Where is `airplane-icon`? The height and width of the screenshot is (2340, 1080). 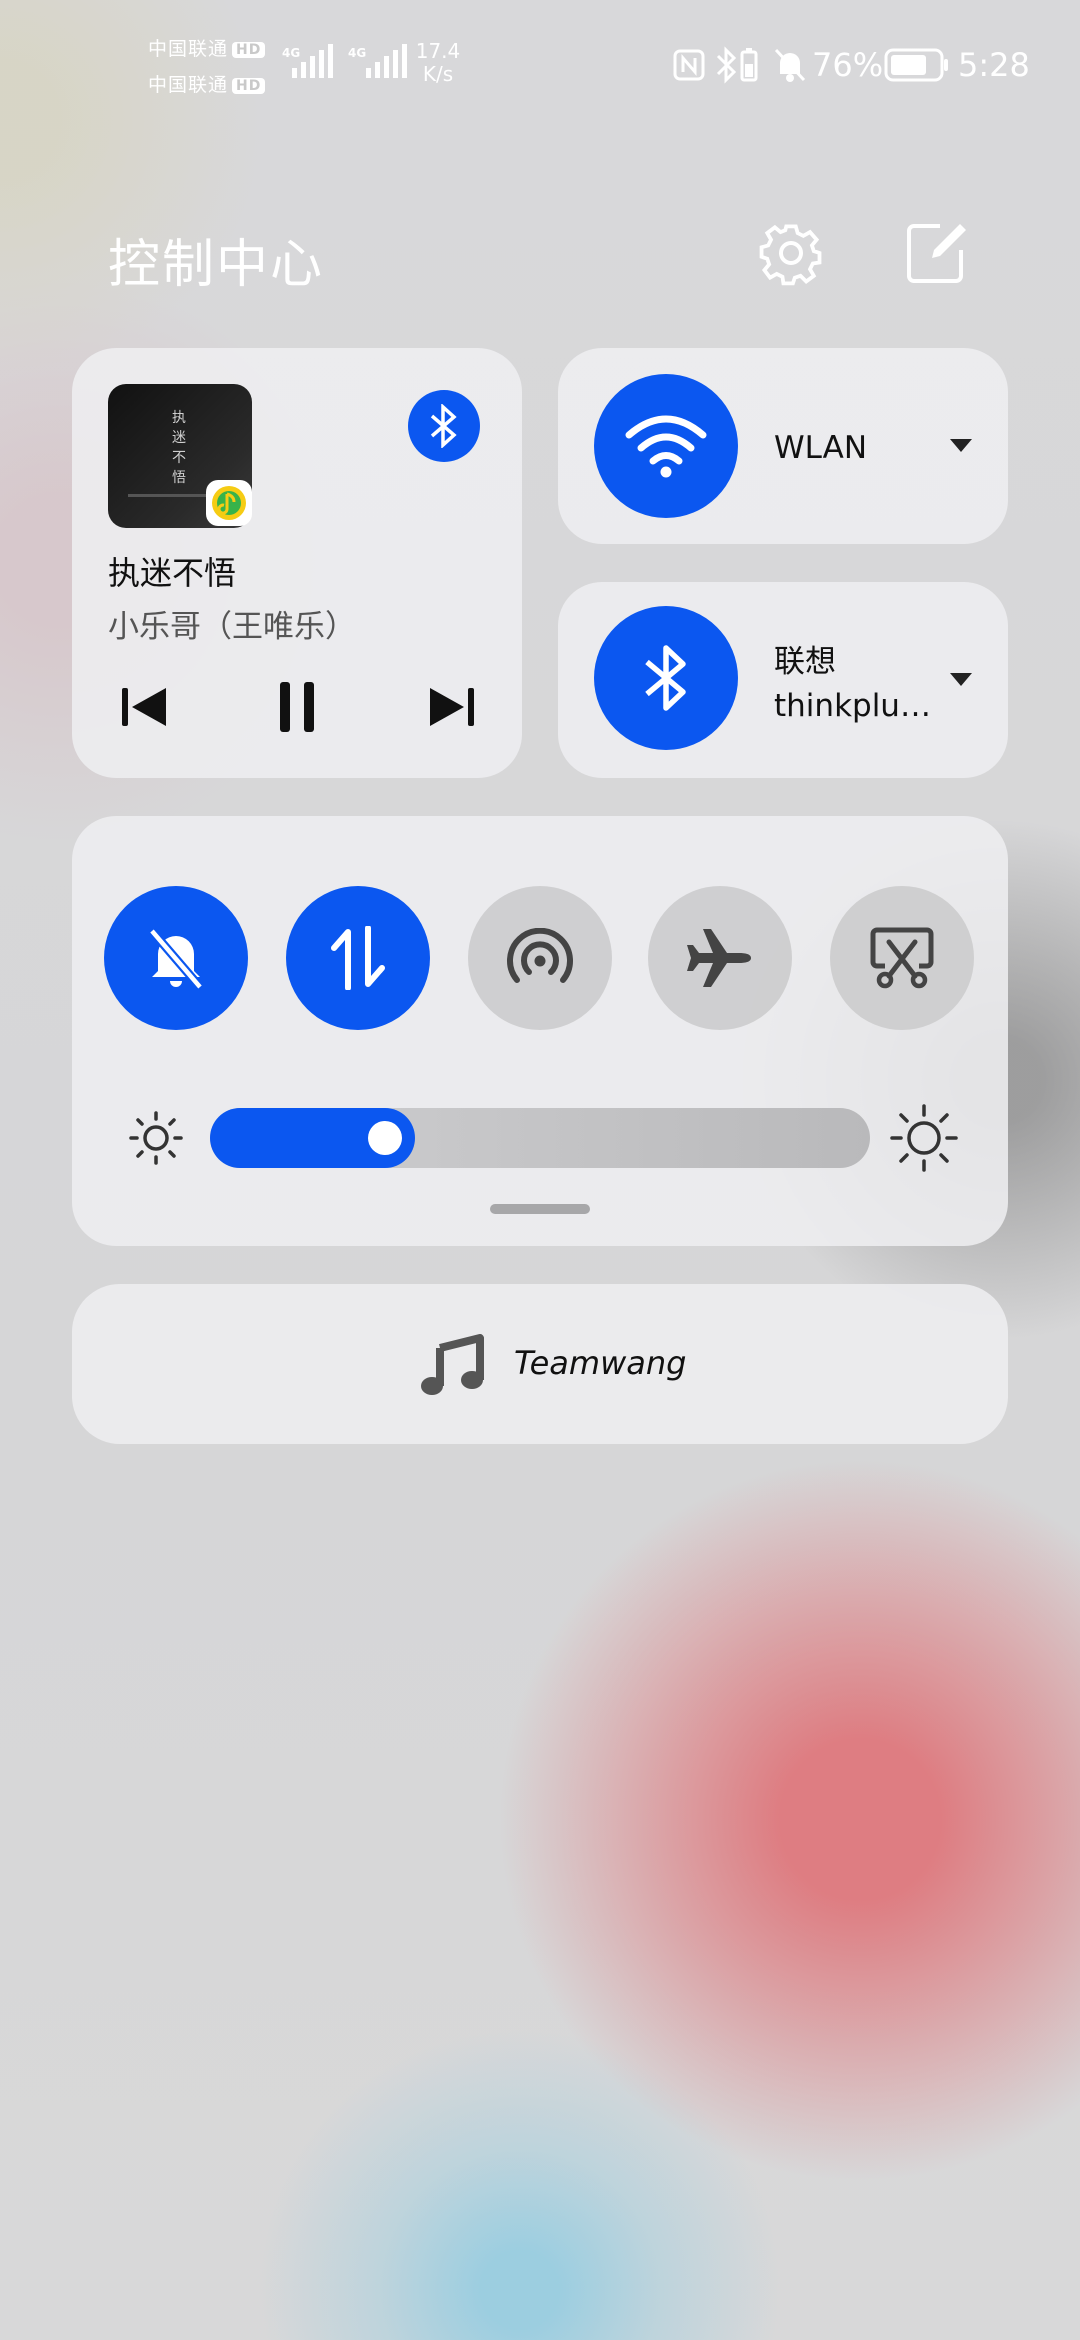 airplane-icon is located at coordinates (719, 958).